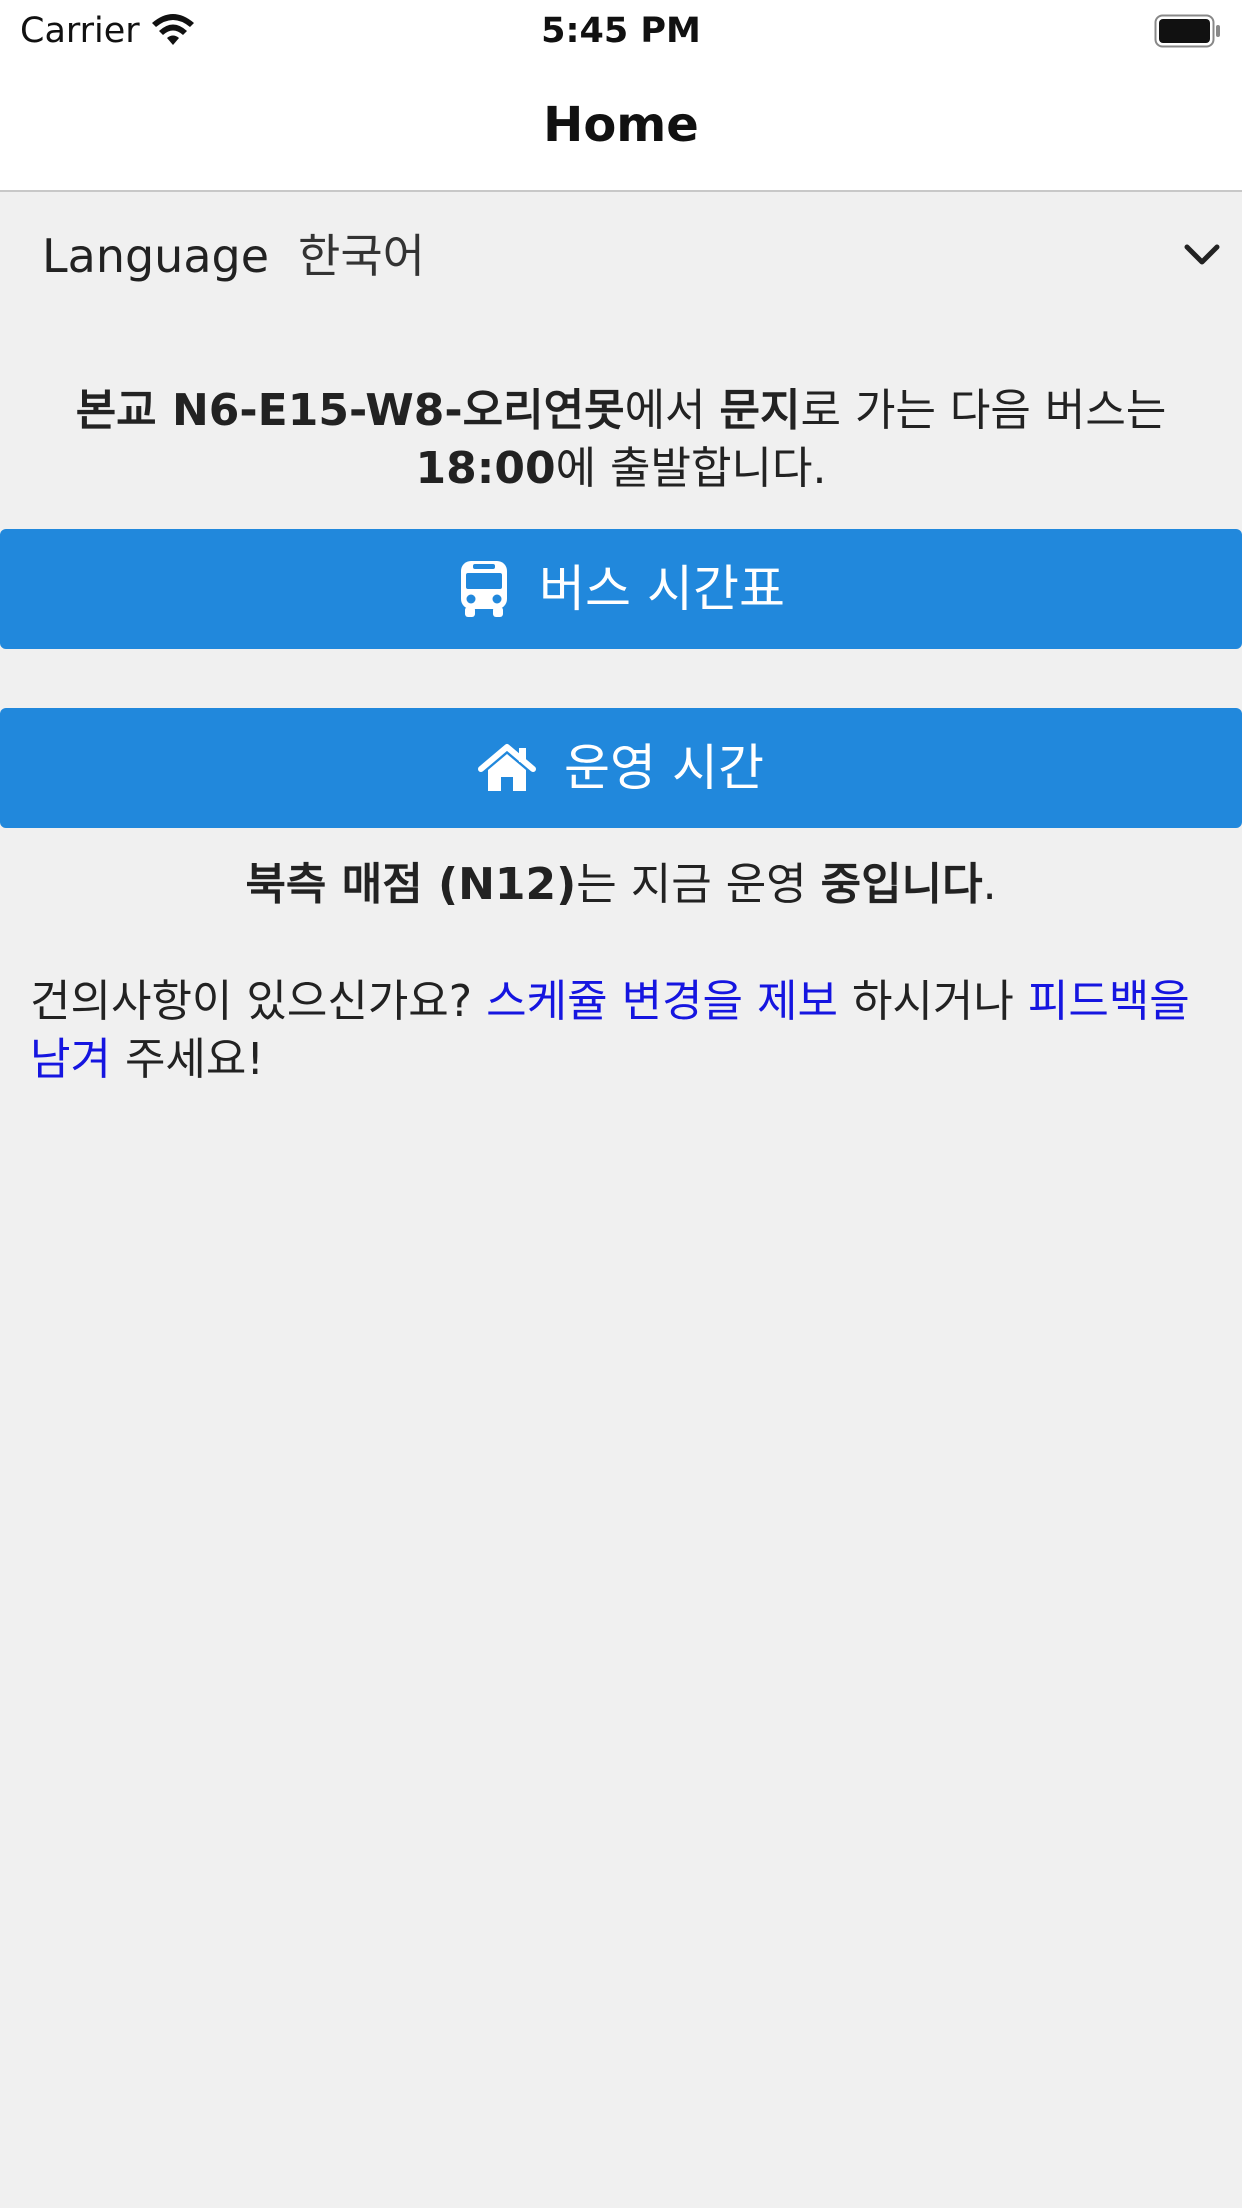 The height and width of the screenshot is (2208, 1242). I want to click on next-bus-text-1: 에서, so click(672, 410).